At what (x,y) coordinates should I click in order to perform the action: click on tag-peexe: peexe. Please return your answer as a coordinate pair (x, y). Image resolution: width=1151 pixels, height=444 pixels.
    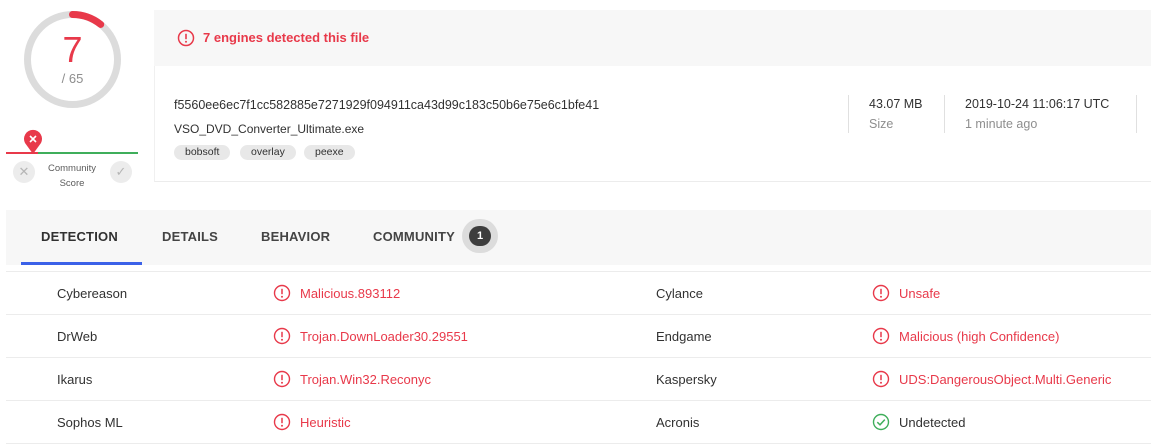
    Looking at the image, I should click on (329, 152).